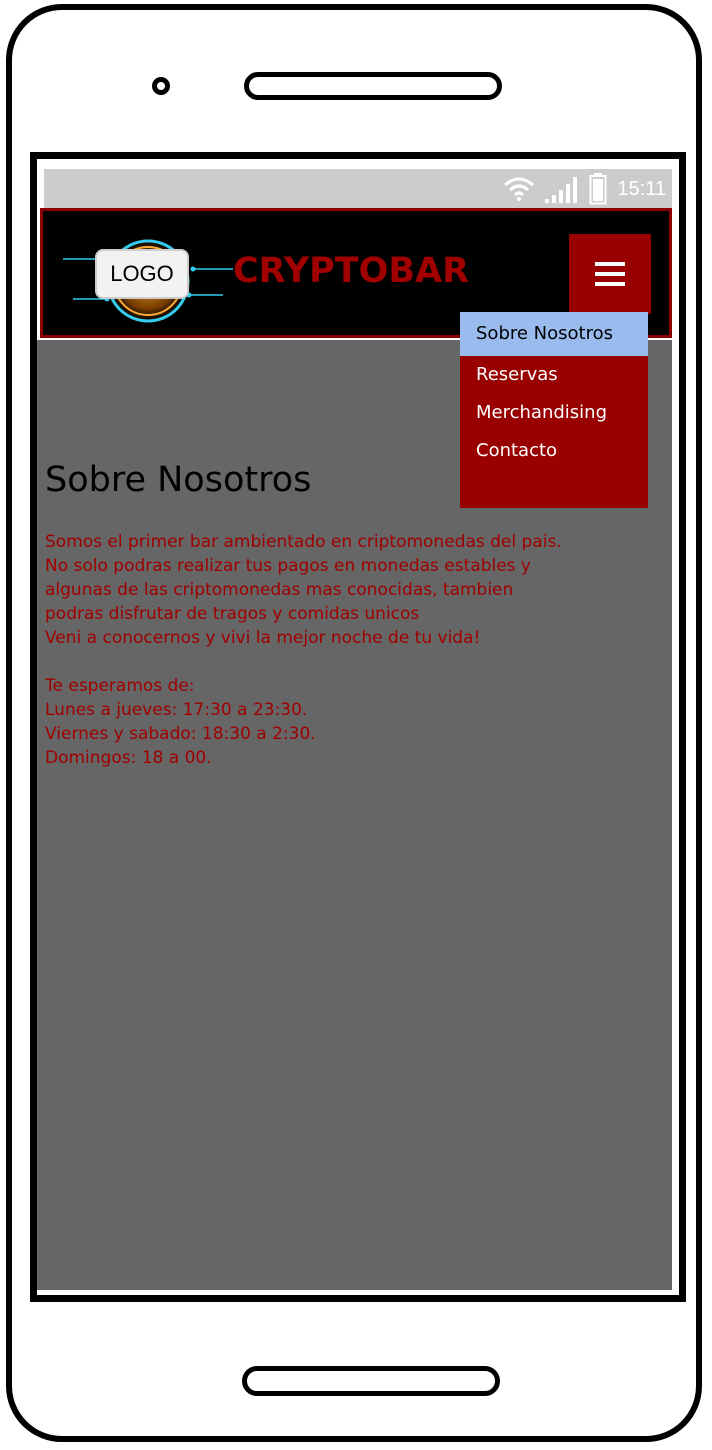 The width and height of the screenshot is (712, 1450). What do you see at coordinates (373, 86) in the screenshot?
I see `speaker-grille` at bounding box center [373, 86].